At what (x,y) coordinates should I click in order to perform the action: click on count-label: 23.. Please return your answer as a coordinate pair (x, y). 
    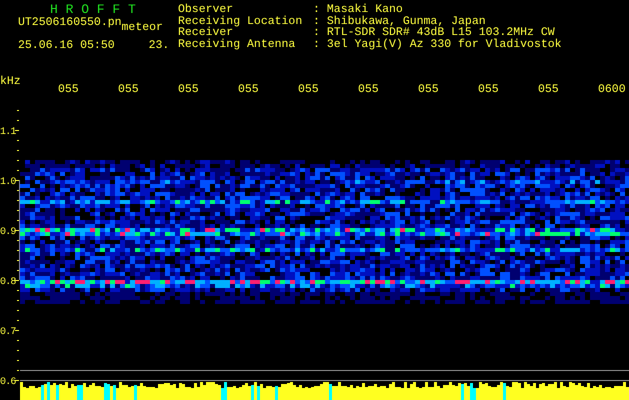
    Looking at the image, I should click on (159, 45).